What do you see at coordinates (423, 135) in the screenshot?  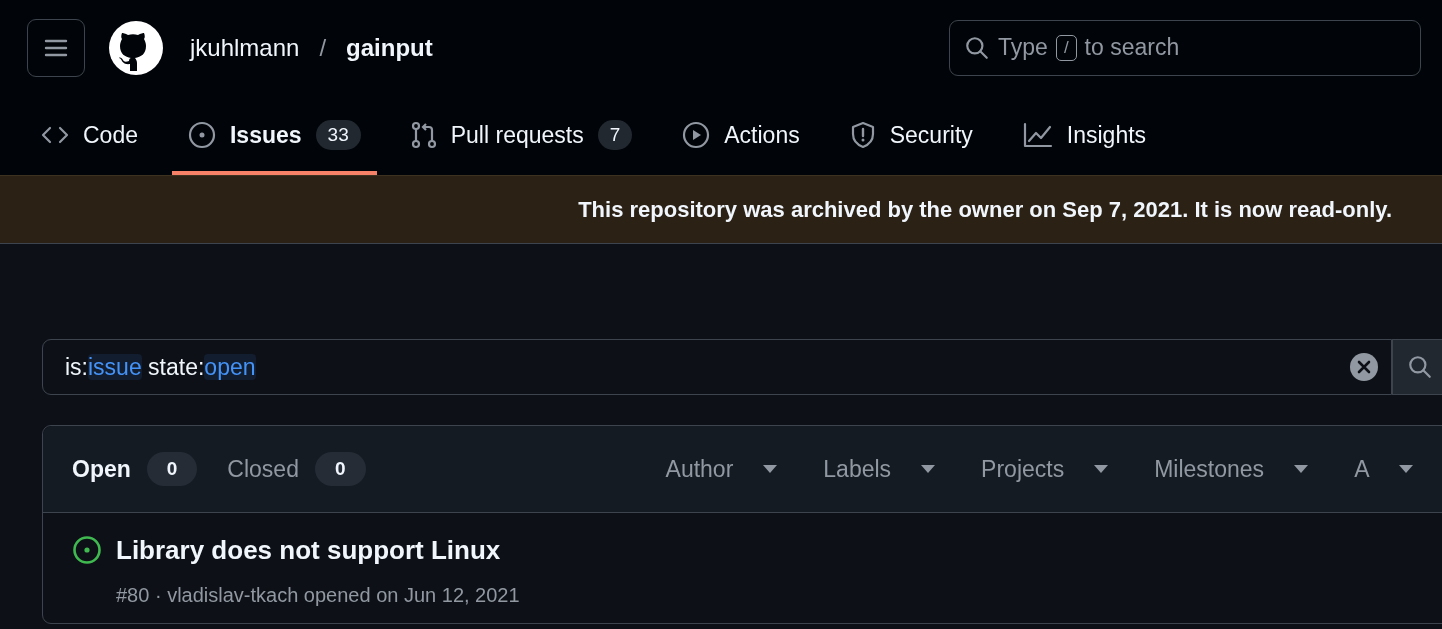 I see `pull-request-icon` at bounding box center [423, 135].